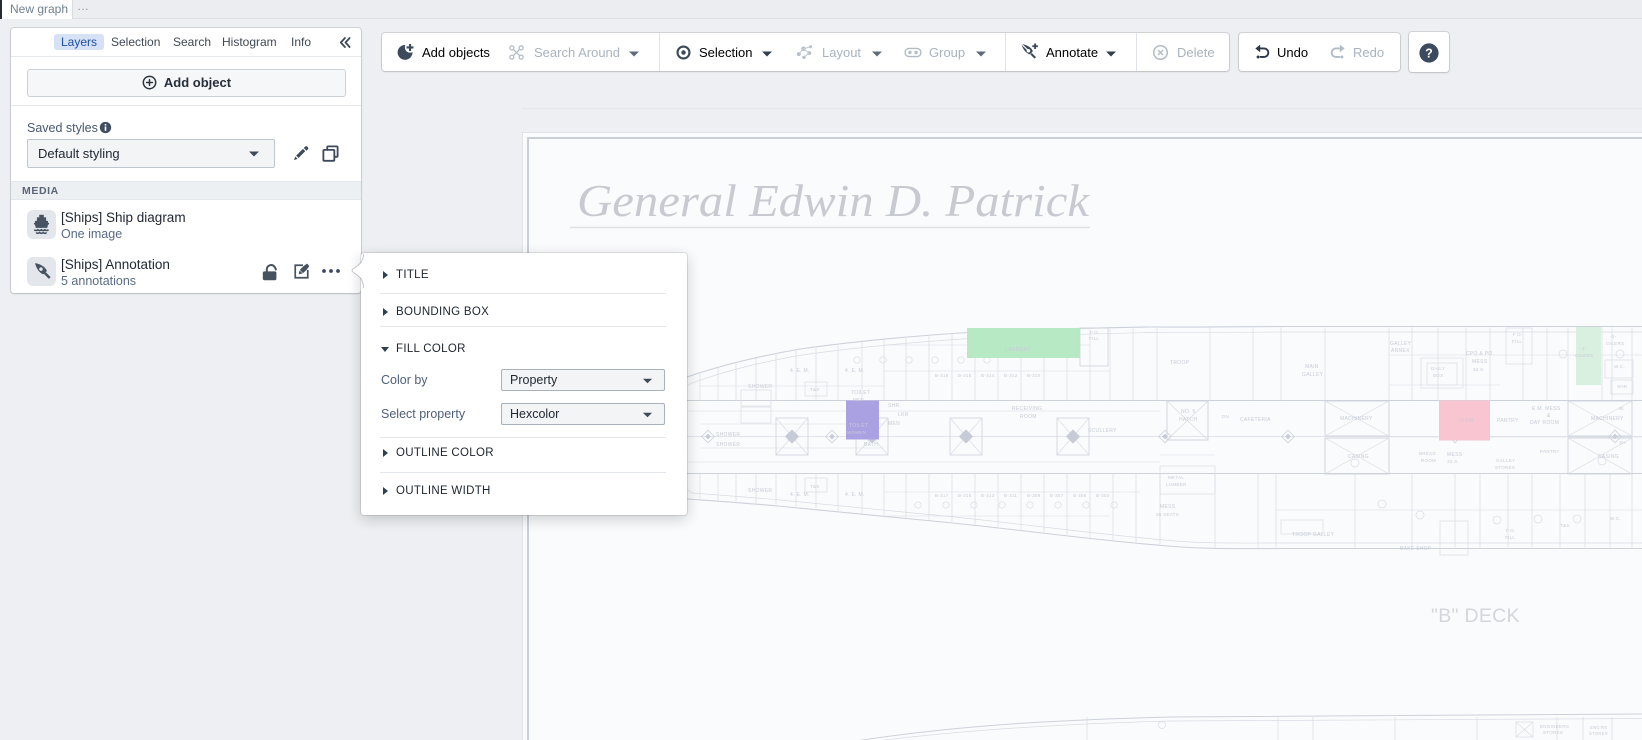 This screenshot has height=740, width=1642. Describe the element at coordinates (1176, 477) in the screenshot. I see `svg-text: METAL` at that location.